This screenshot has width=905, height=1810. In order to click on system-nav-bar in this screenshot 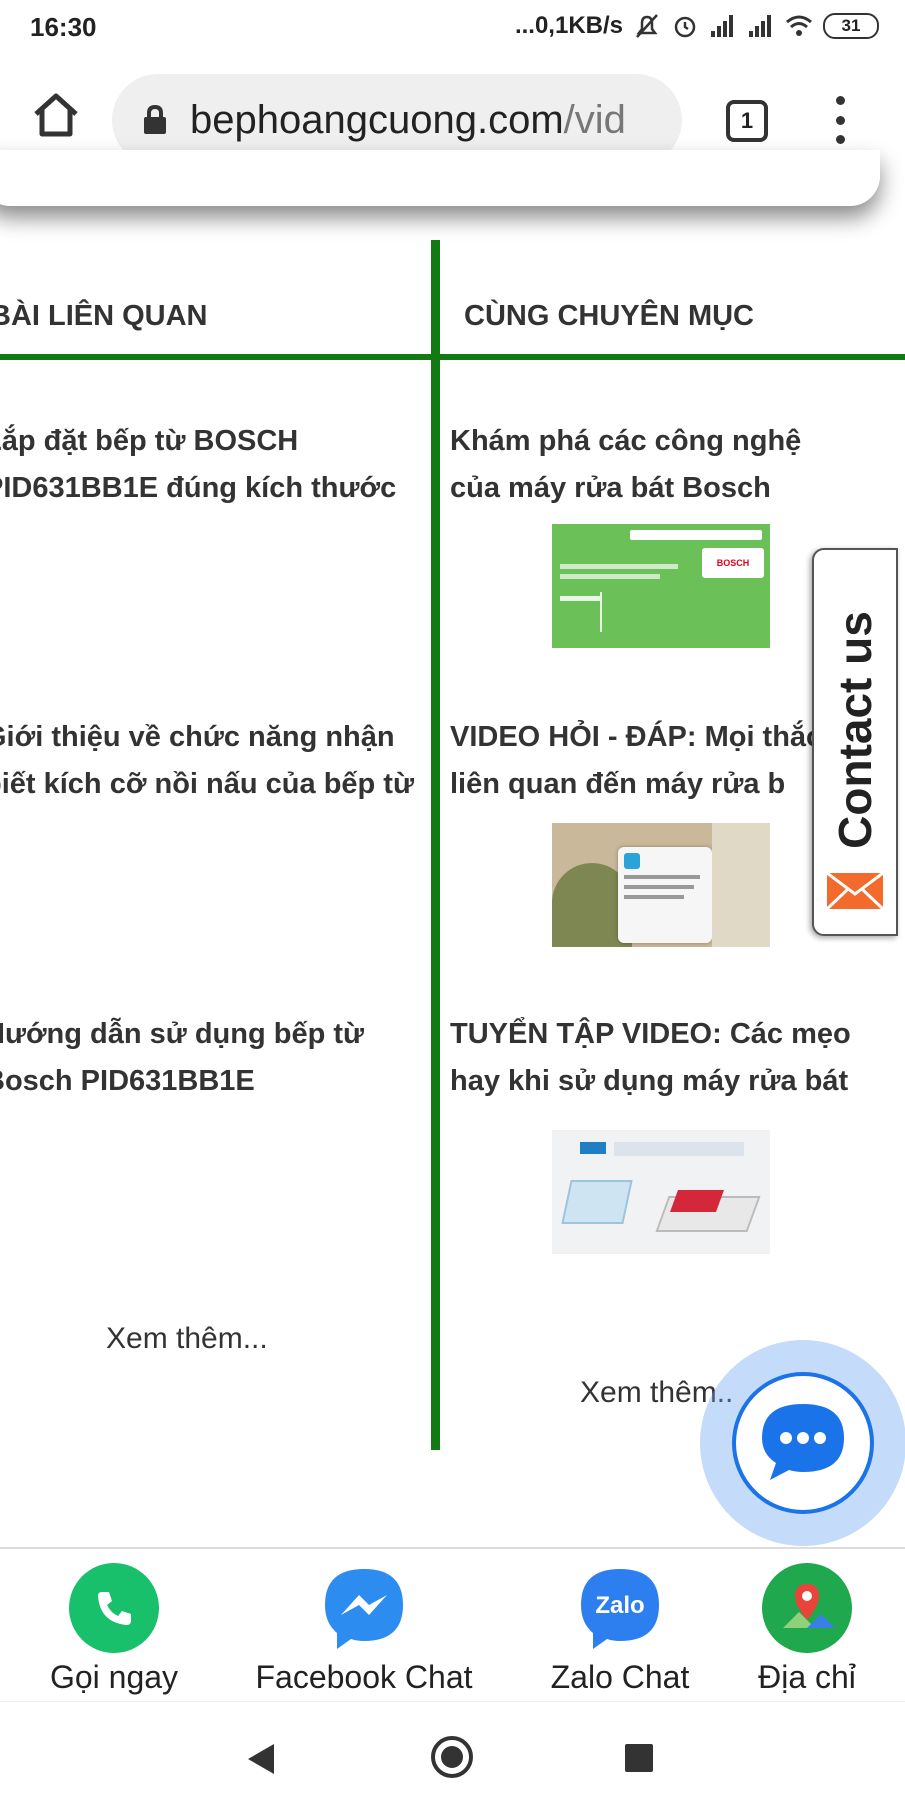, I will do `click(452, 1755)`.